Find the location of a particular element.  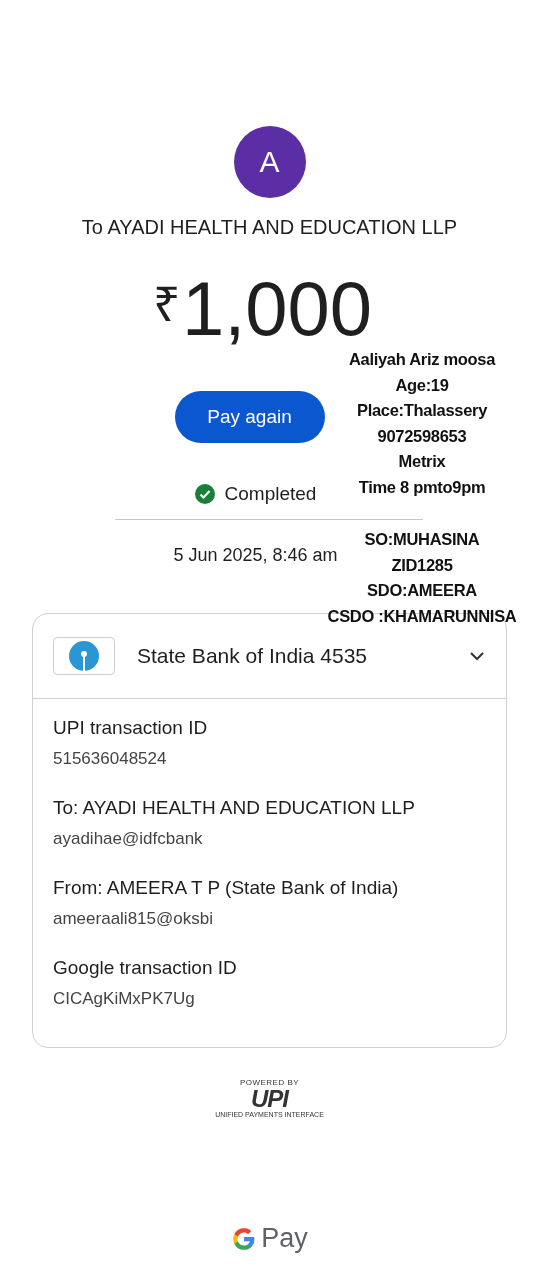

annotation-text: ZID1285 is located at coordinates (422, 565).